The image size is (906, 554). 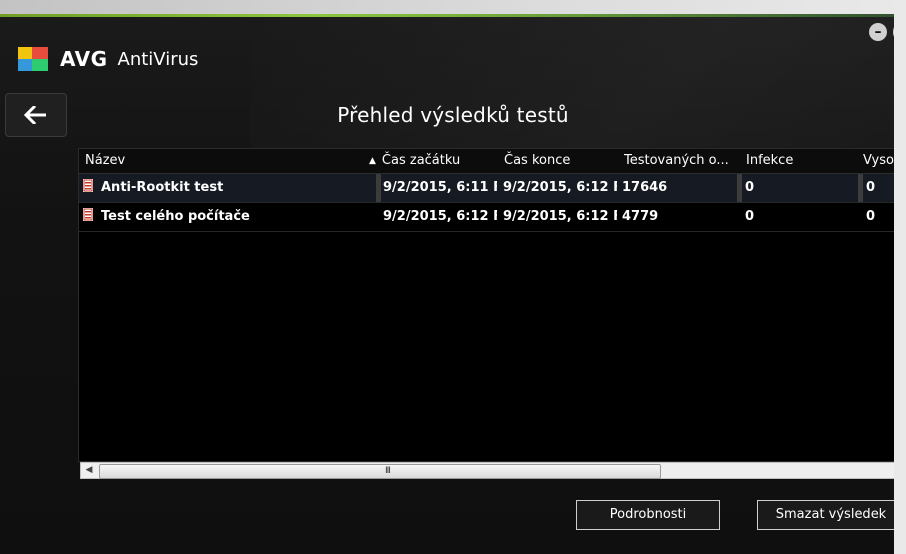 What do you see at coordinates (453, 15) in the screenshot?
I see `accent-line` at bounding box center [453, 15].